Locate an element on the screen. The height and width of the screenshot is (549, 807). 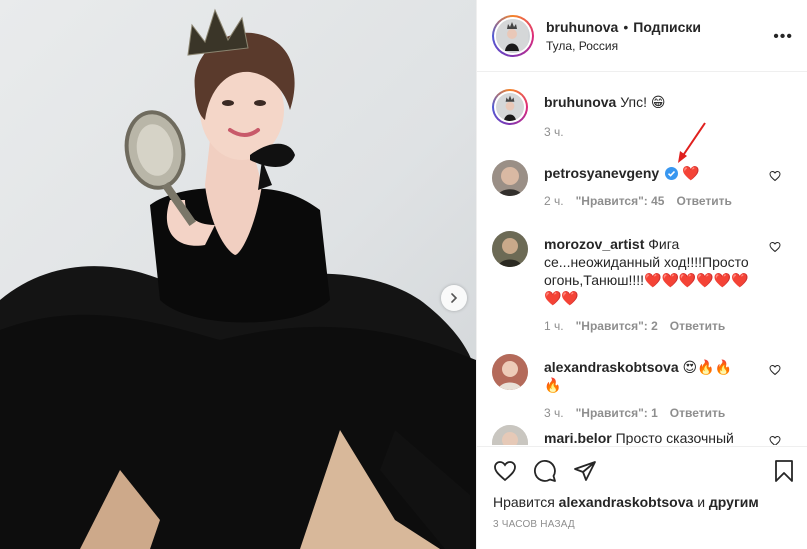
share-icon is located at coordinates (585, 471).